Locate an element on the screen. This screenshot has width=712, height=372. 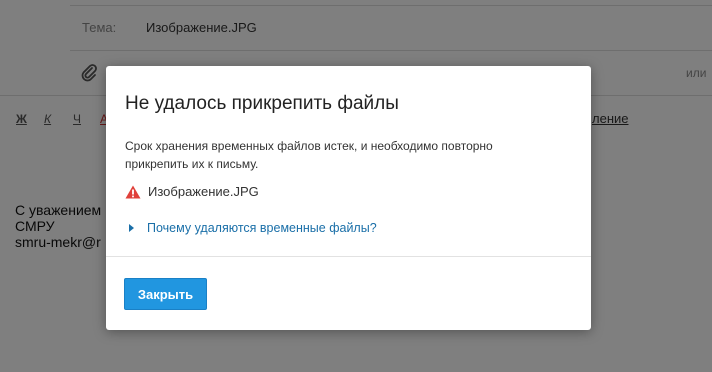
dialog-divider is located at coordinates (348, 256).